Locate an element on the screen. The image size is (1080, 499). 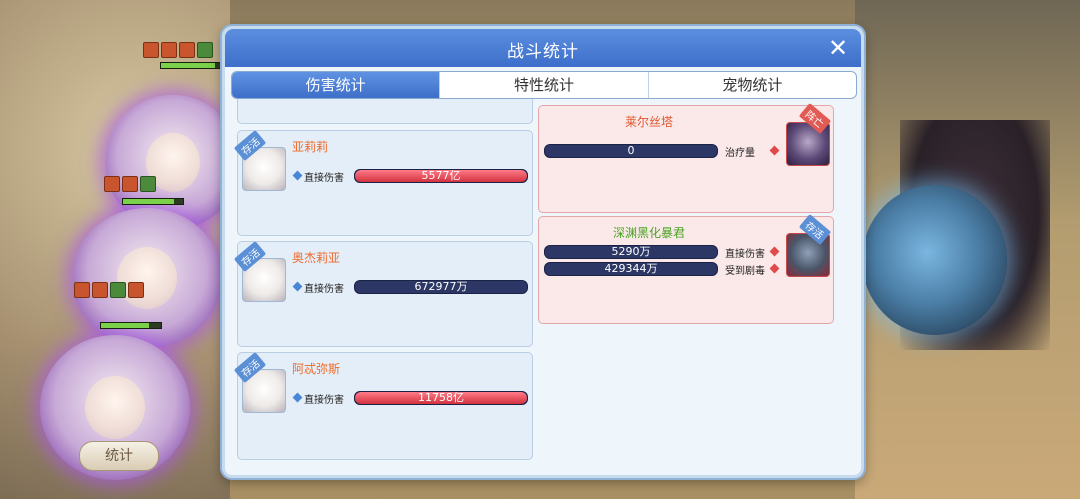
ally-card: 奥杰莉亚 存活 直接伤害 672977万 is located at coordinates (383, 293).